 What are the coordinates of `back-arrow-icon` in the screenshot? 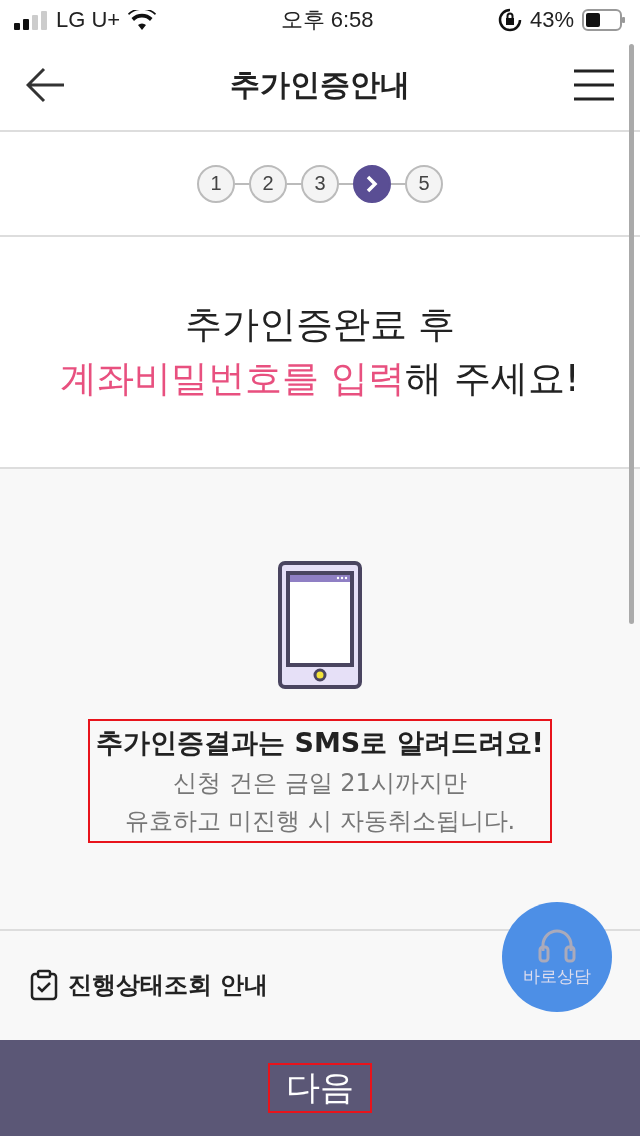 It's located at (46, 85).